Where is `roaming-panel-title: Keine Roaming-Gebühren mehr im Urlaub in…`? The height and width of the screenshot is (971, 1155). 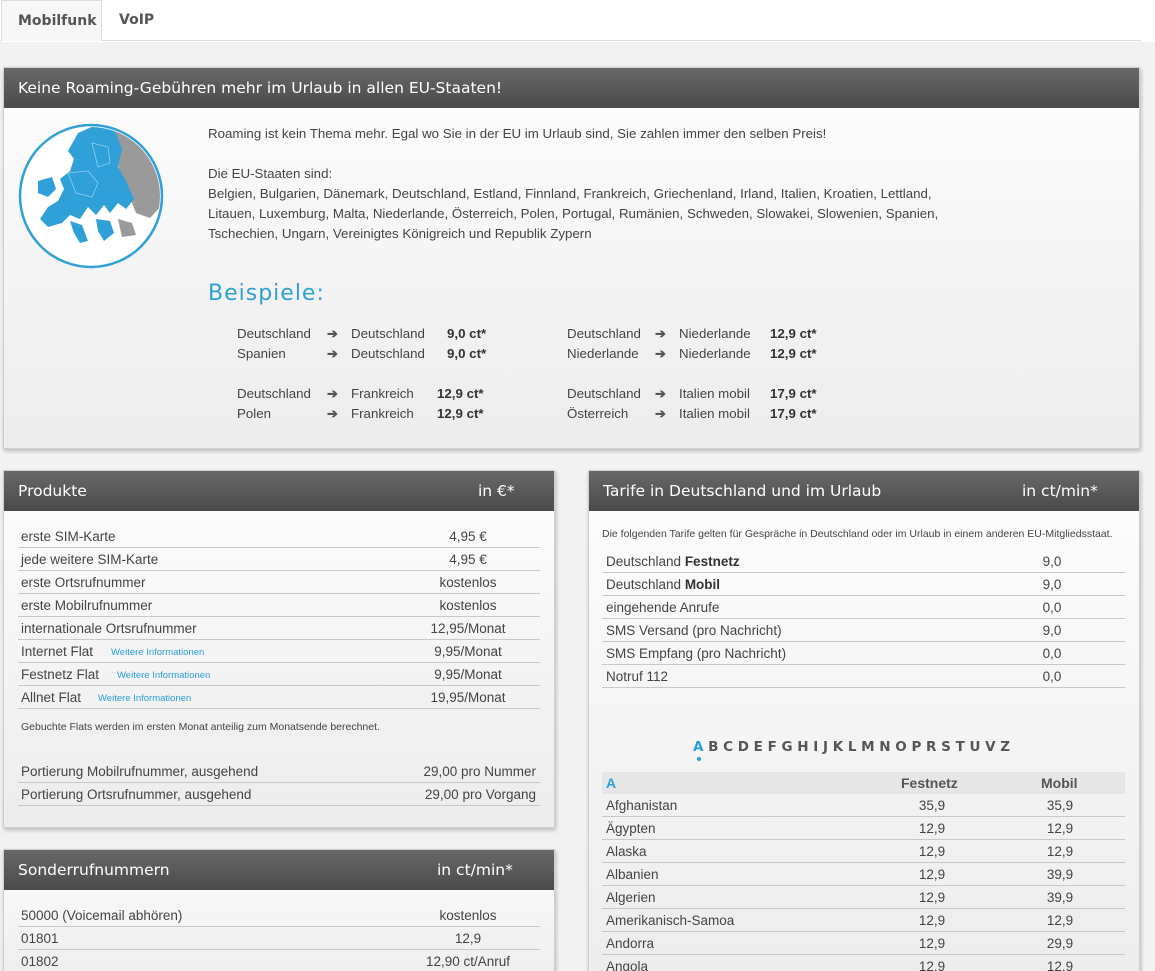 roaming-panel-title: Keine Roaming-Gebühren mehr im Urlaub in… is located at coordinates (571, 88).